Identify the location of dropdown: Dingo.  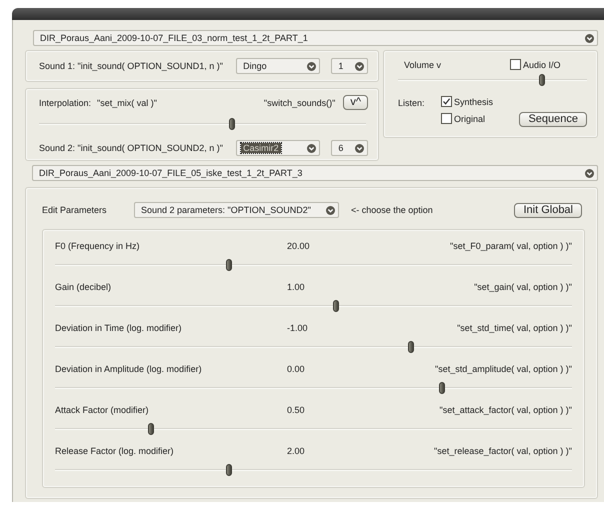
(278, 66).